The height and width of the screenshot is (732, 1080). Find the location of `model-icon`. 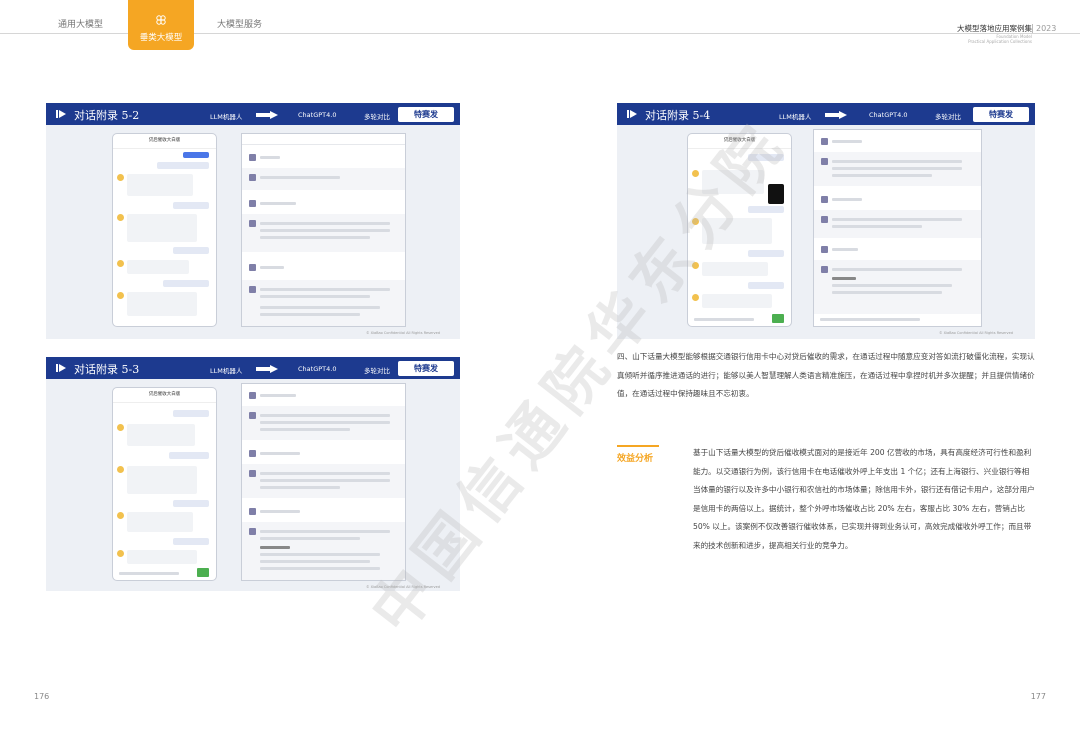

model-icon is located at coordinates (161, 20).